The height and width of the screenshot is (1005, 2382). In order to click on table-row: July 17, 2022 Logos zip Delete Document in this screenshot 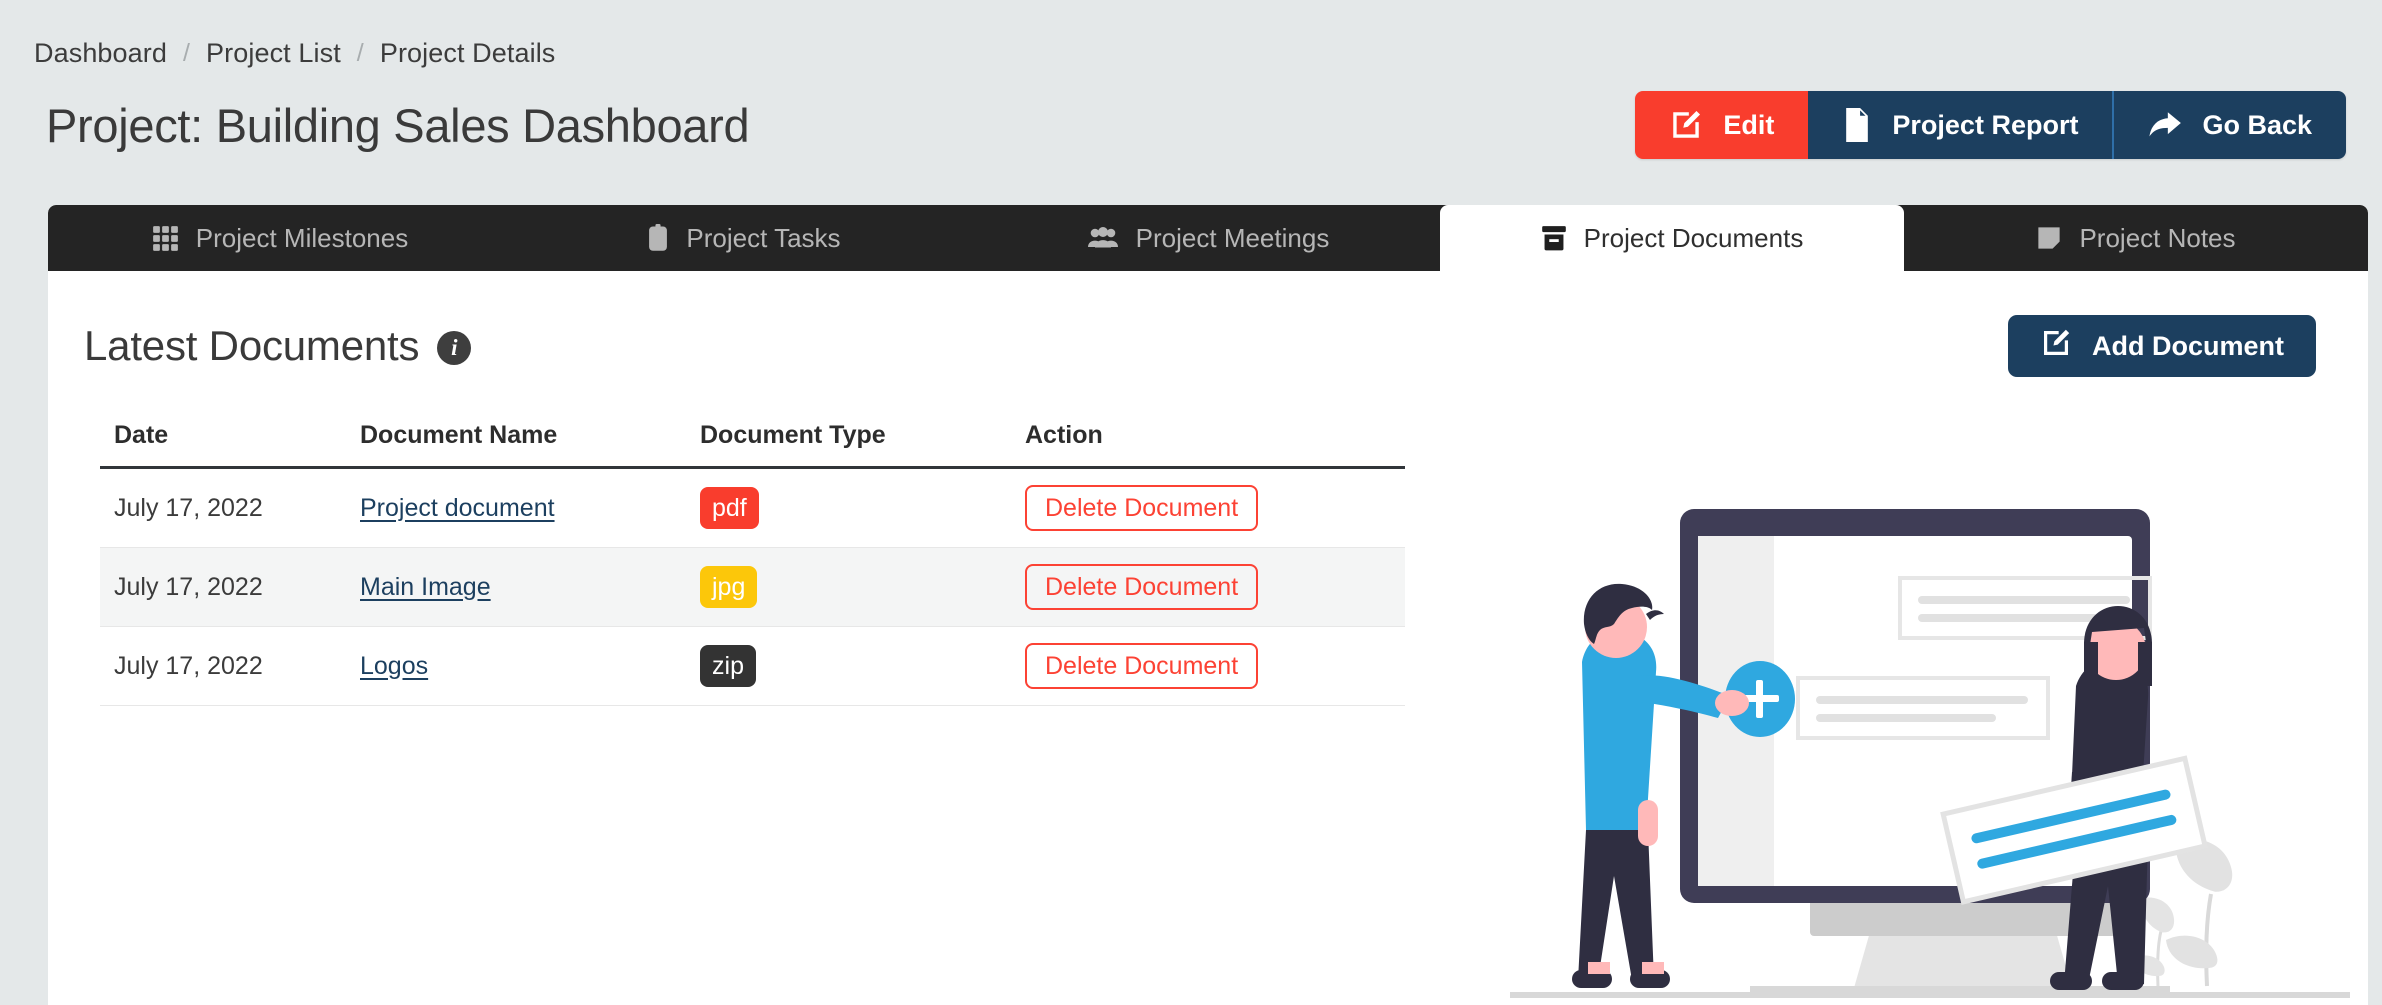, I will do `click(752, 666)`.